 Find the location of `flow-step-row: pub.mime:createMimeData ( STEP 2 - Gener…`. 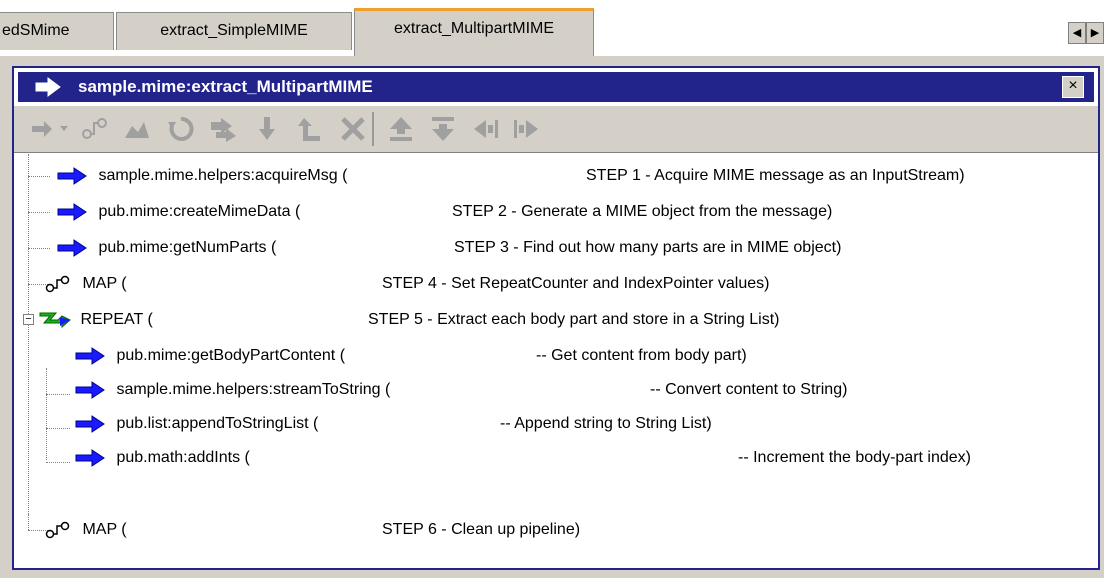

flow-step-row: pub.mime:createMimeData ( STEP 2 - Gener… is located at coordinates (576, 212).